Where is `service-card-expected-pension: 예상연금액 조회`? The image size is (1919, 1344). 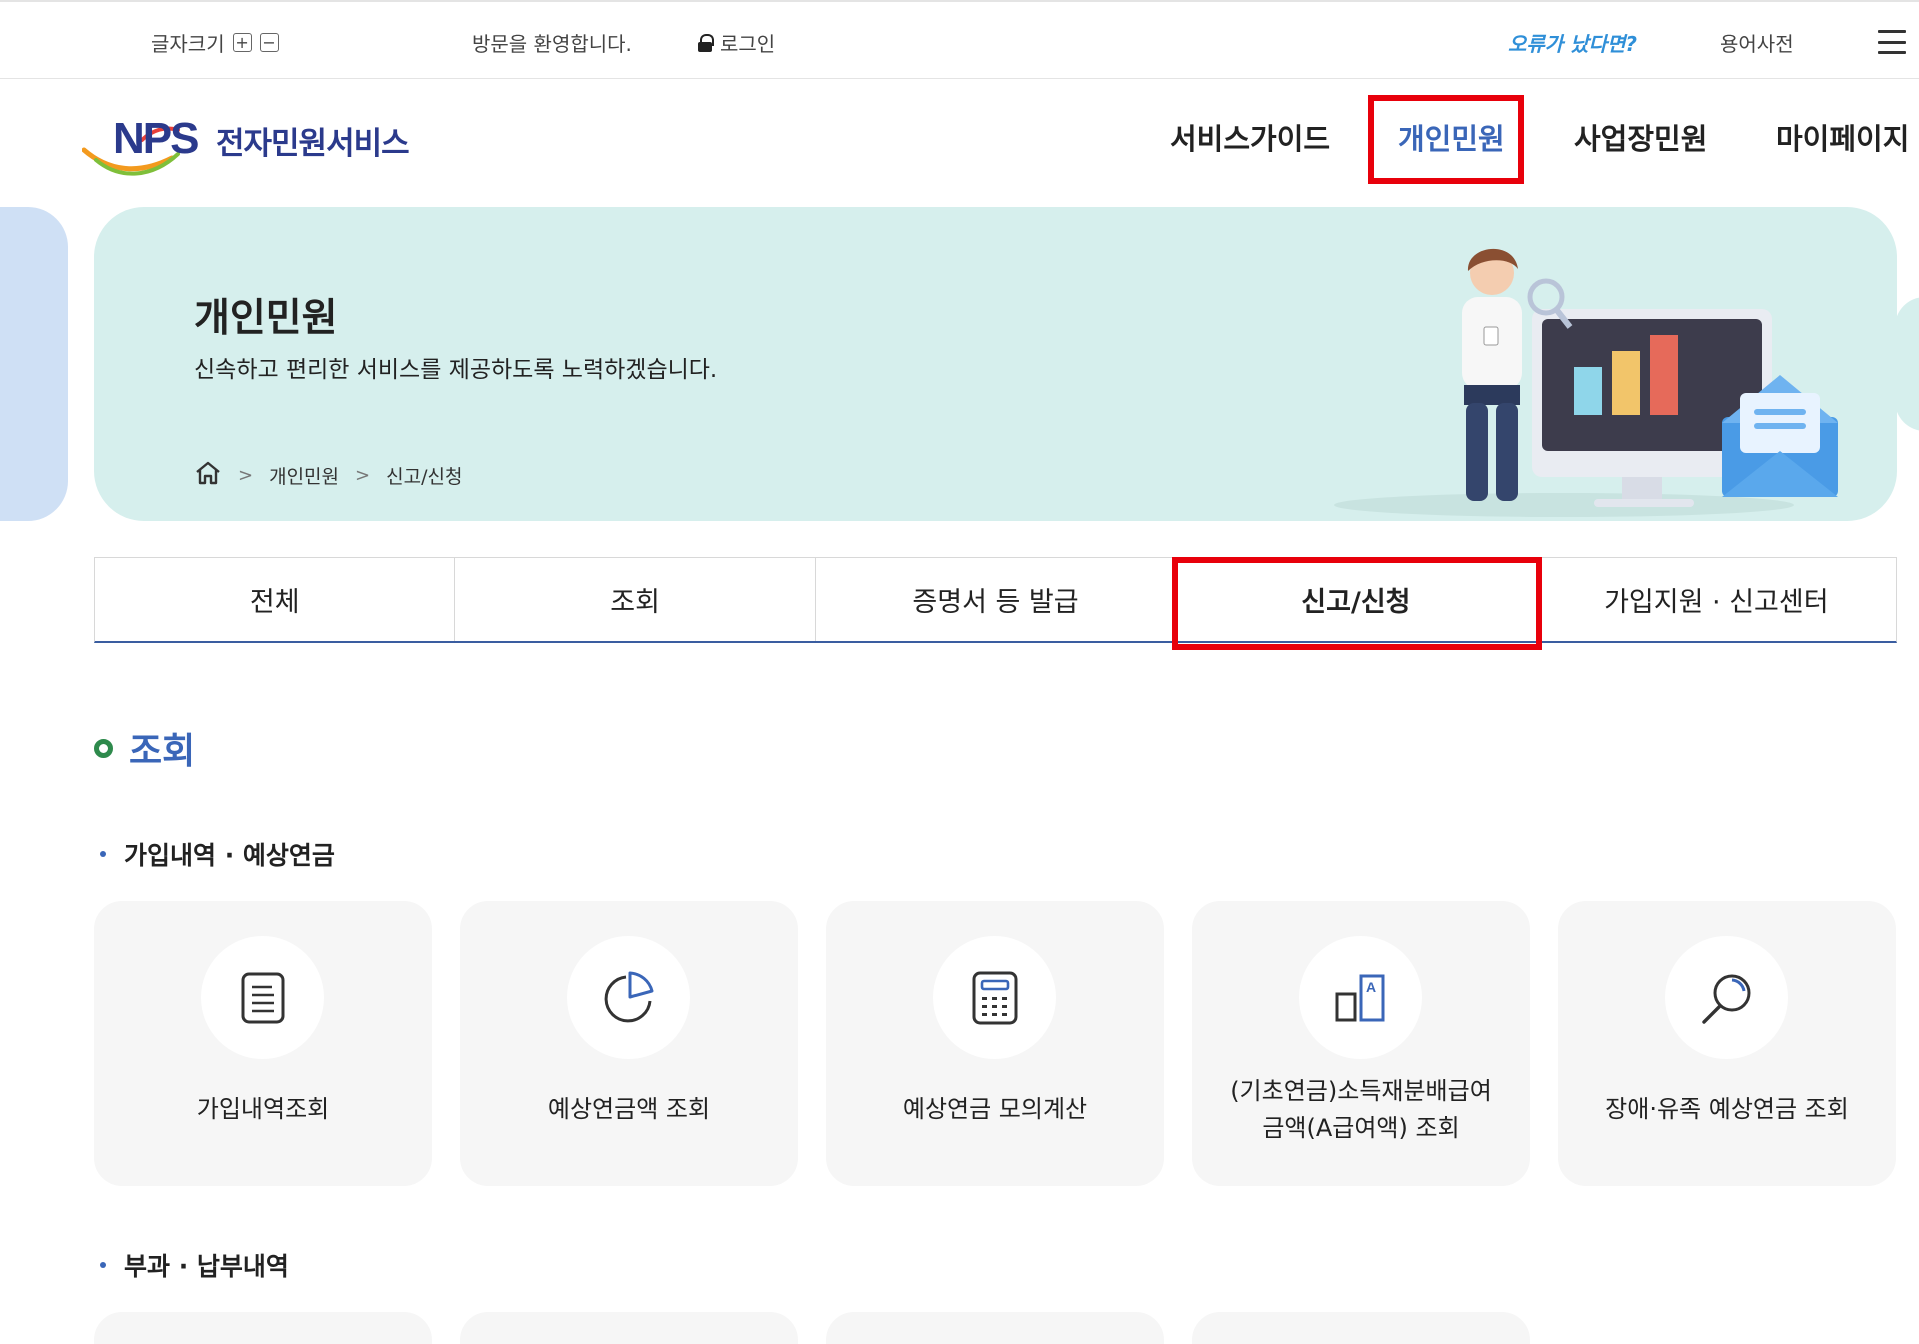
service-card-expected-pension: 예상연금액 조회 is located at coordinates (629, 1043).